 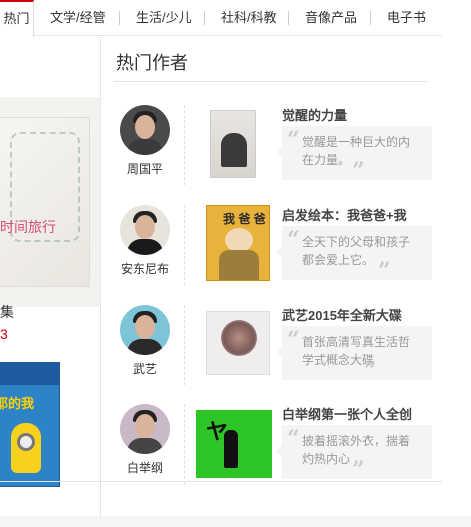 I want to click on book-title: 觉醒的力量, so click(x=314, y=114).